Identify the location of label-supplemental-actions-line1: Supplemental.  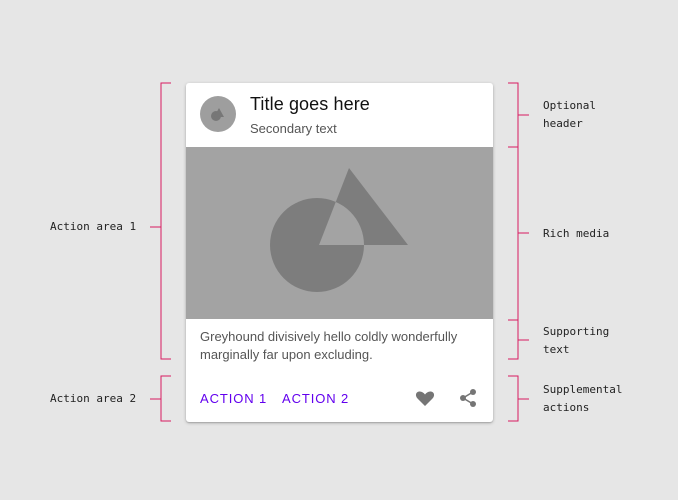
(583, 389).